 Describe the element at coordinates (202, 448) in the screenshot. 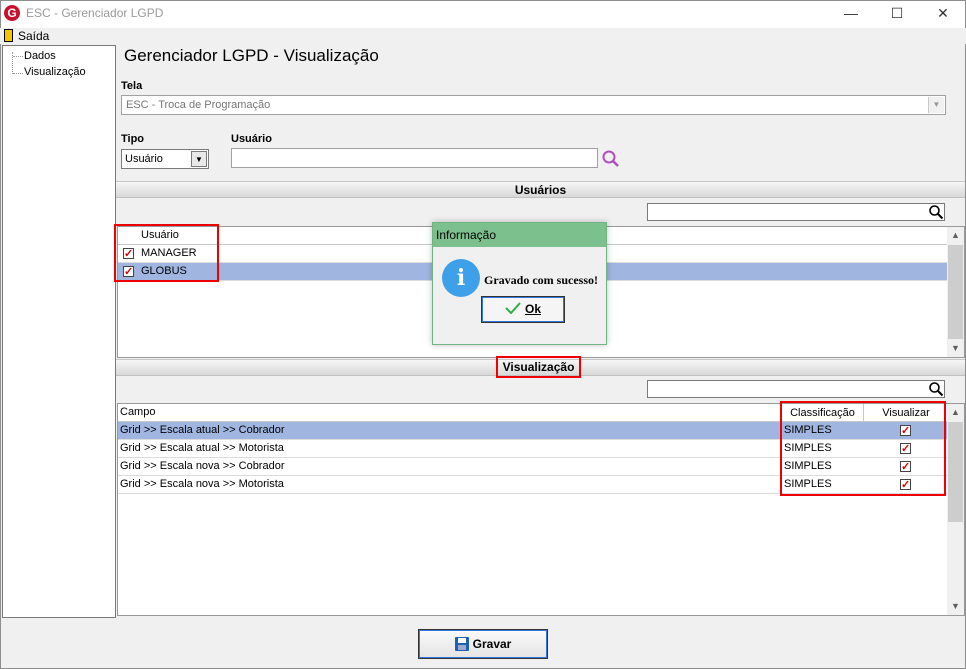

I see `campo-cell: Grid >> Escala atual >> Motorista` at that location.